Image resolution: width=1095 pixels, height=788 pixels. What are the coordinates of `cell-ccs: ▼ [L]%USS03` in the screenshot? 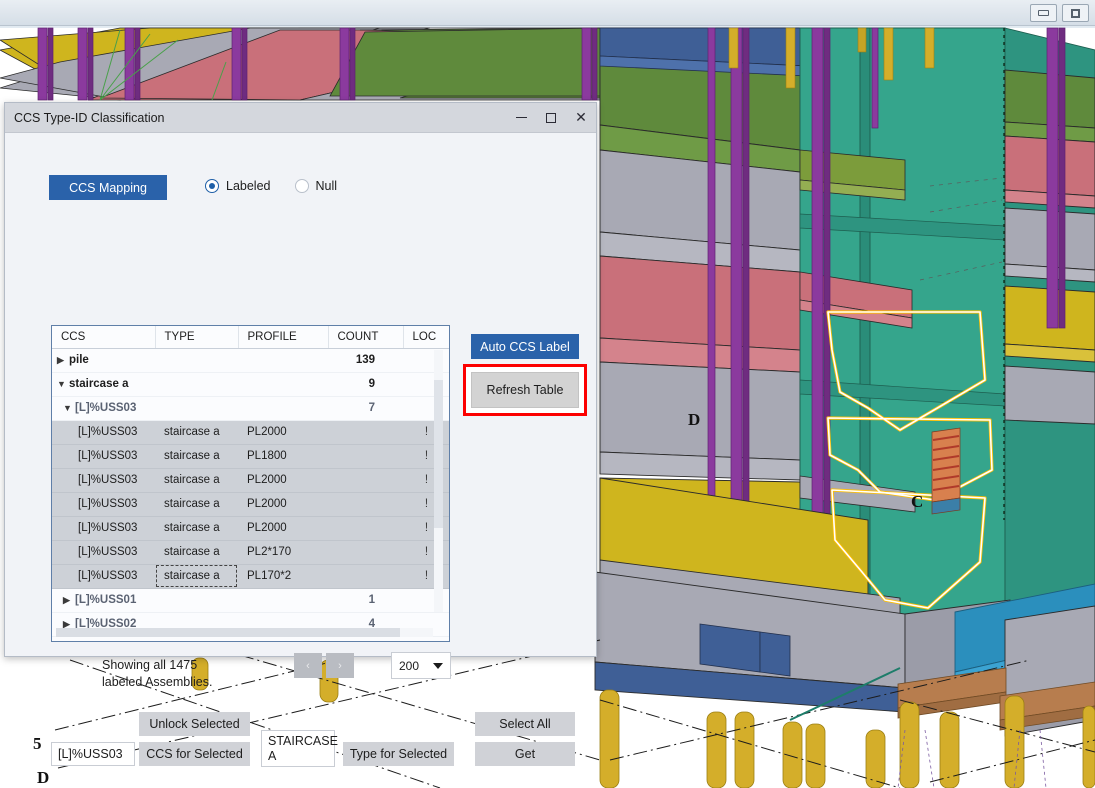 It's located at (103, 408).